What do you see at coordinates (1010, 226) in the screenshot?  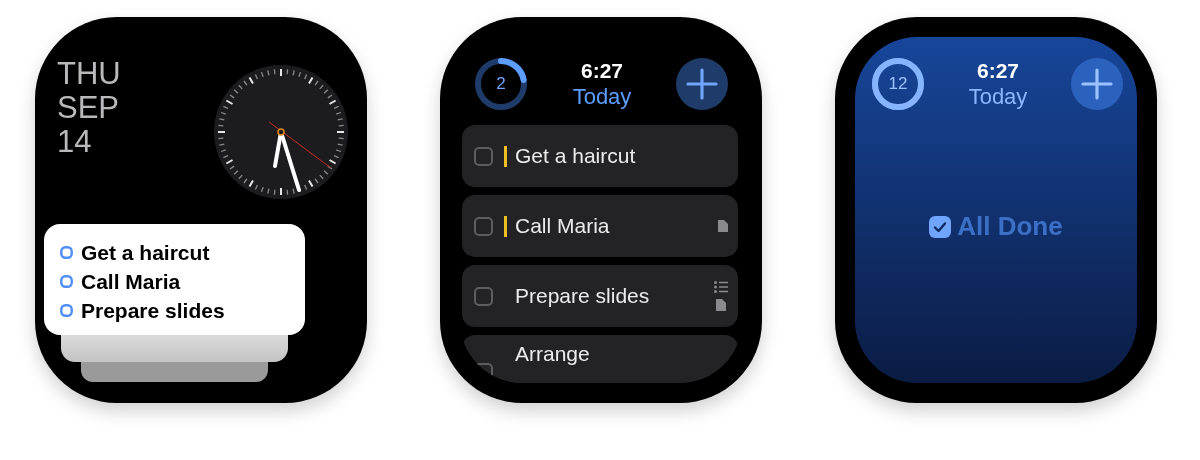 I see `status-message: All Done` at bounding box center [1010, 226].